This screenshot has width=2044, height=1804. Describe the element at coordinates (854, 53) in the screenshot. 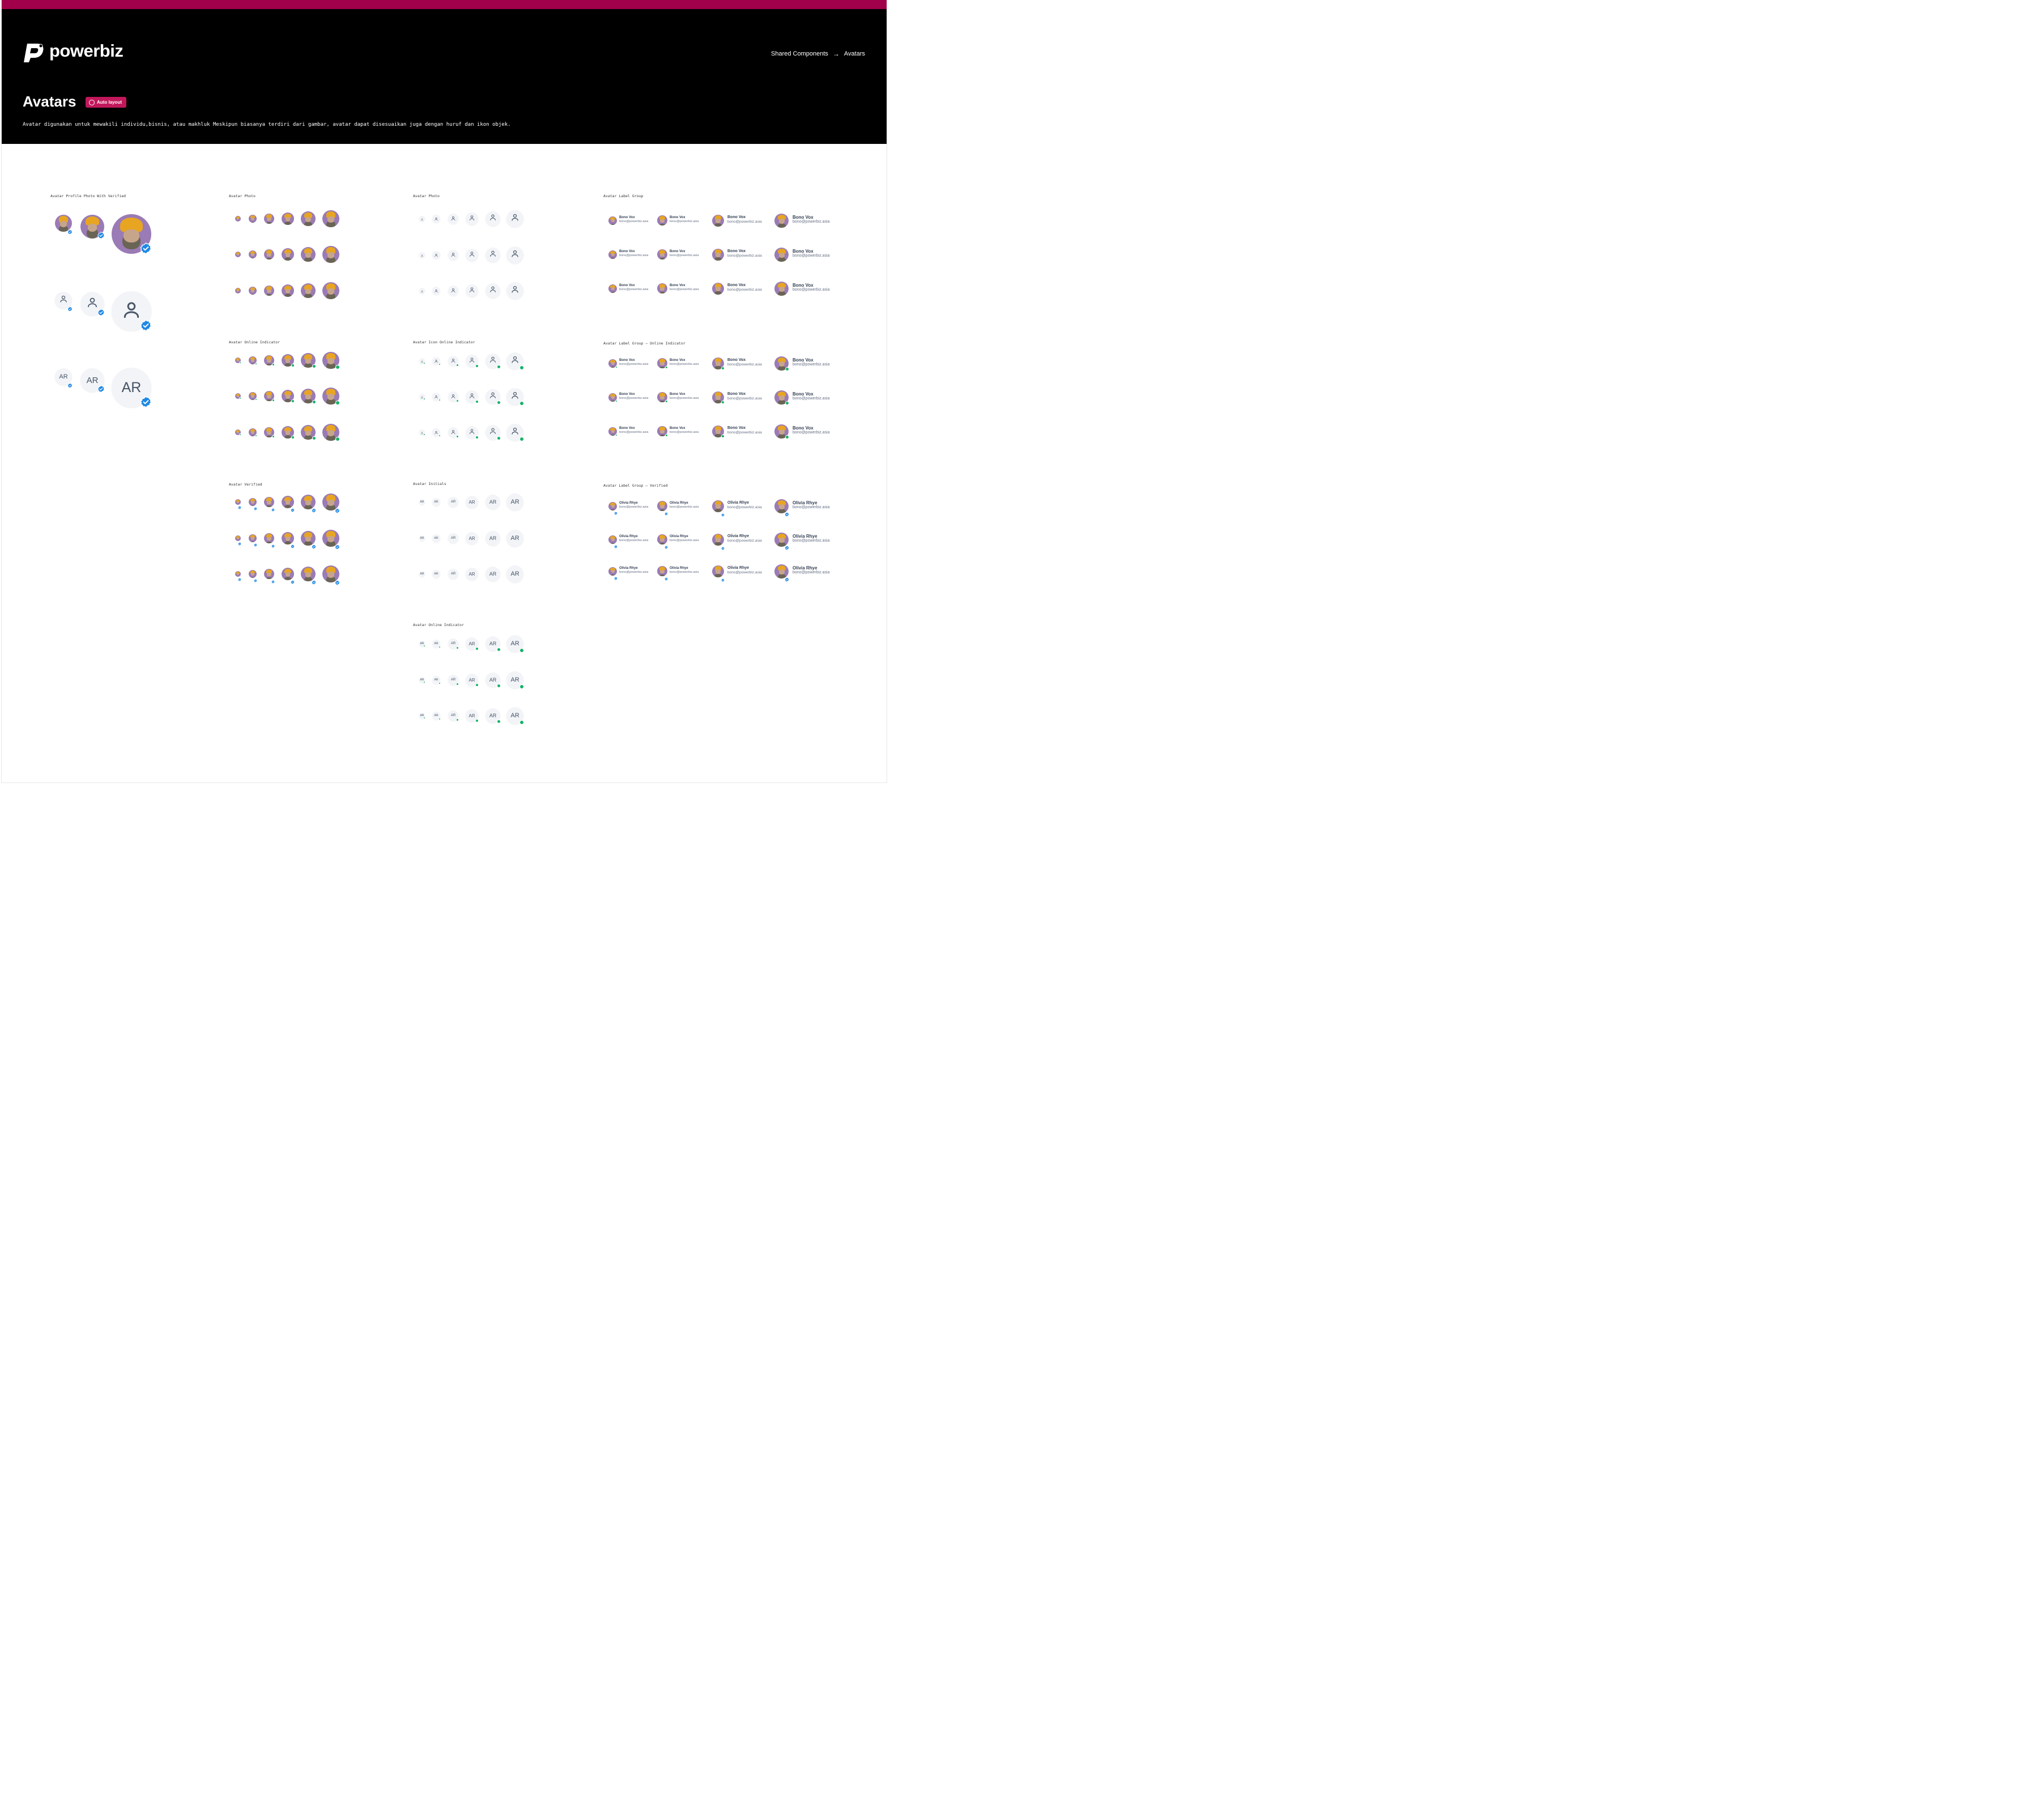

I see `breadcrumb-current: Avatars` at that location.